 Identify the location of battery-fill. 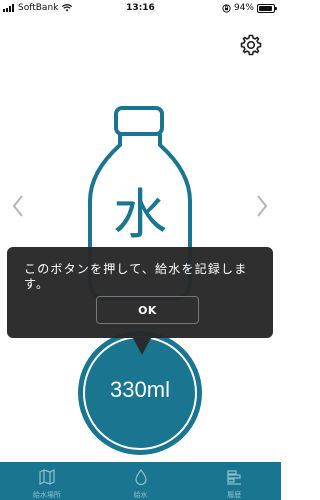
(266, 8).